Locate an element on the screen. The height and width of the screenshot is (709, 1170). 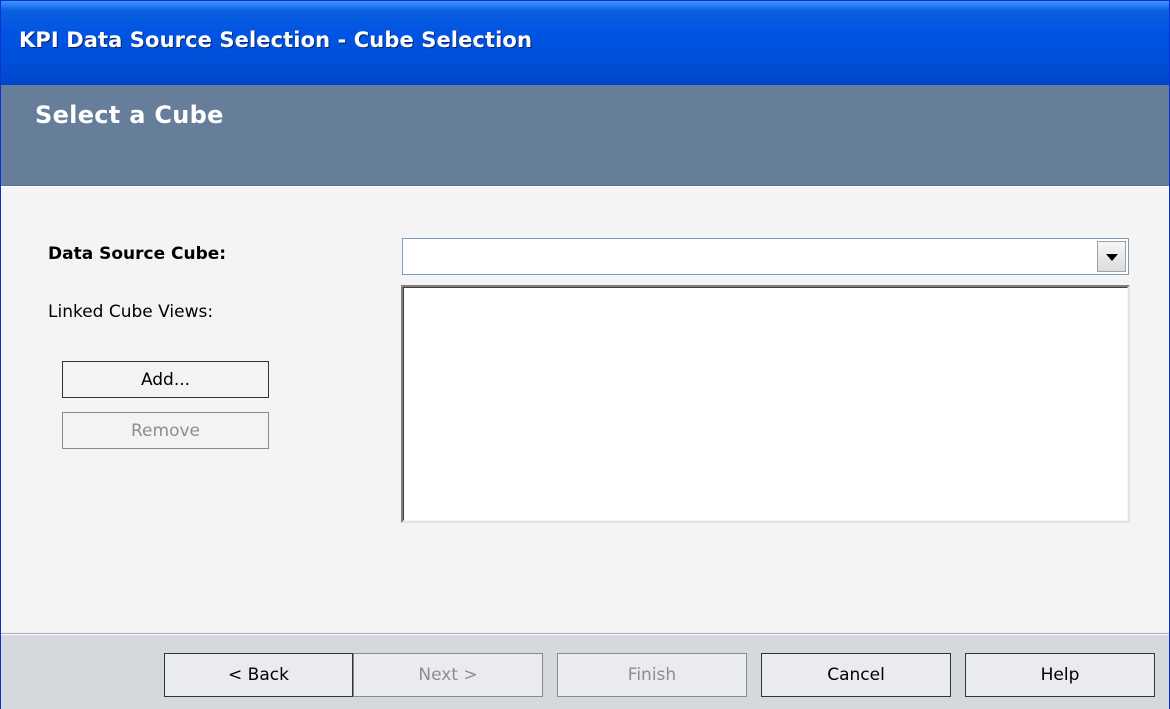
cancel-button: Cancel is located at coordinates (856, 675).